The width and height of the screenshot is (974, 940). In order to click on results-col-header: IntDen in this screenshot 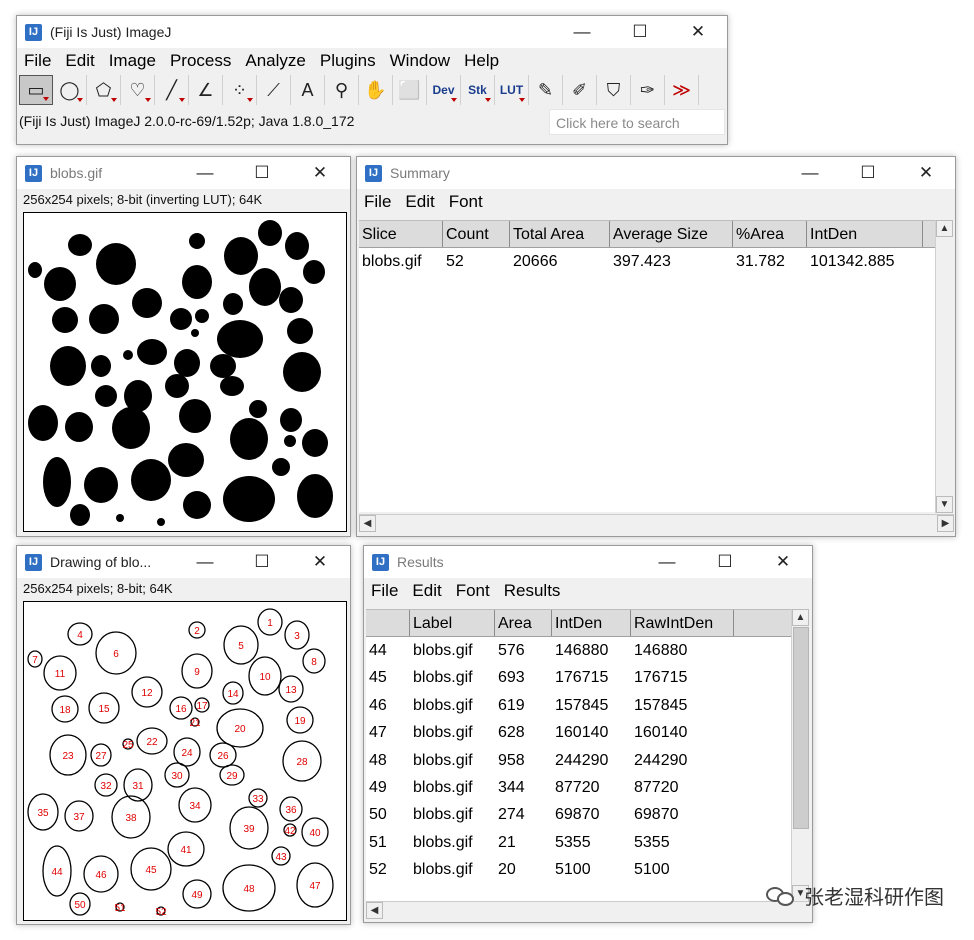, I will do `click(591, 623)`.